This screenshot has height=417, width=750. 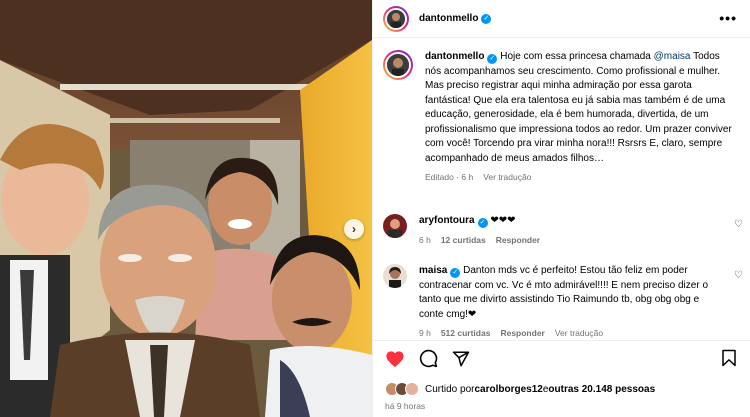 I want to click on comment-username: maisa, so click(x=433, y=270).